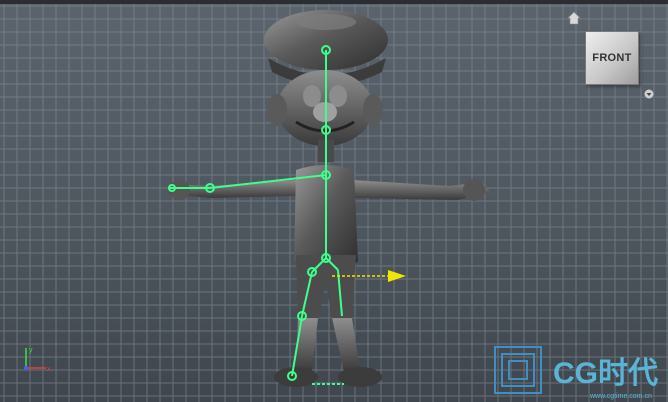 The image size is (668, 402). What do you see at coordinates (328, 352) in the screenshot?
I see `character-legs` at bounding box center [328, 352].